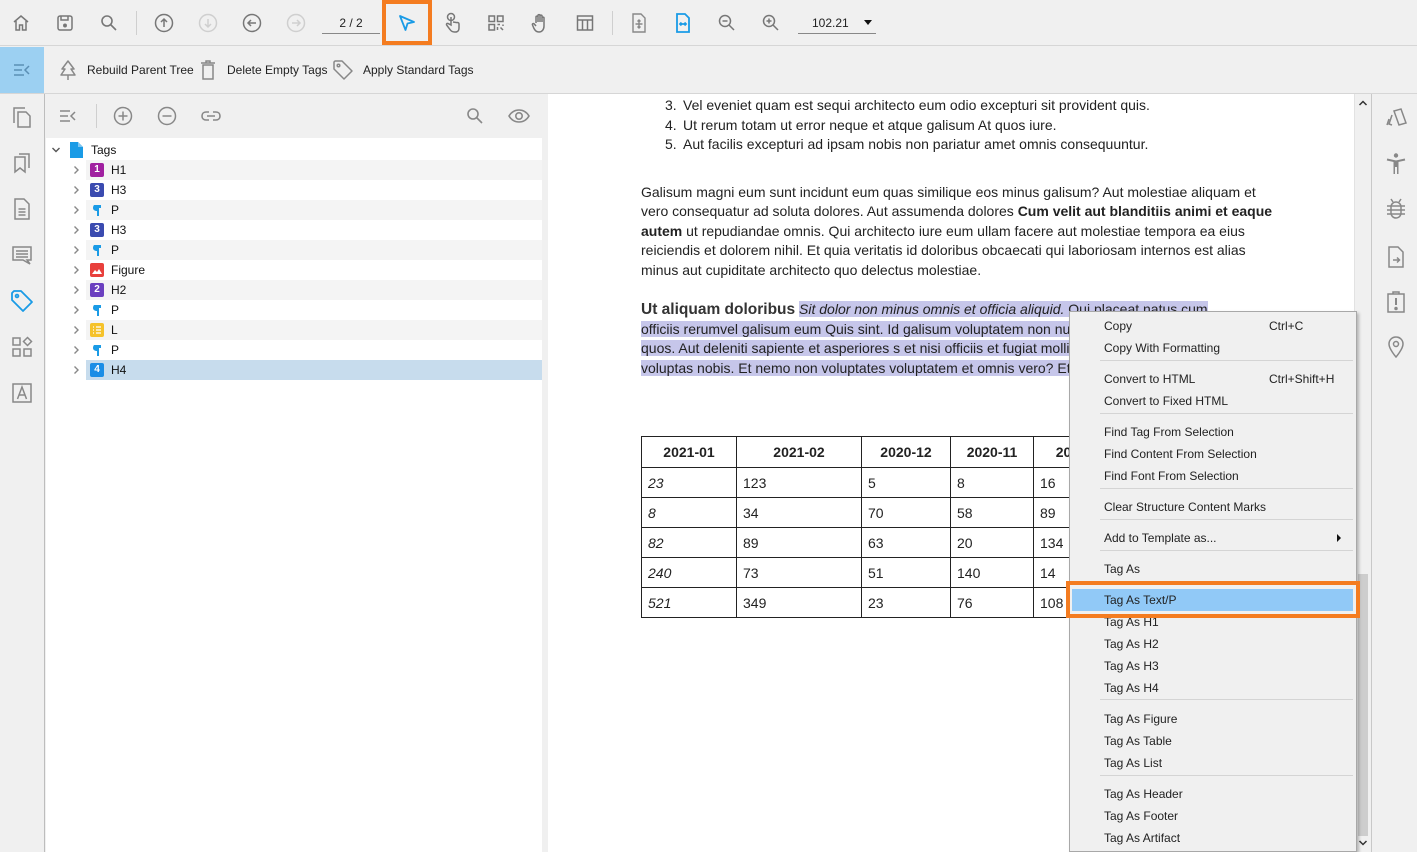  Describe the element at coordinates (294, 270) in the screenshot. I see `tree-item: Figure` at that location.